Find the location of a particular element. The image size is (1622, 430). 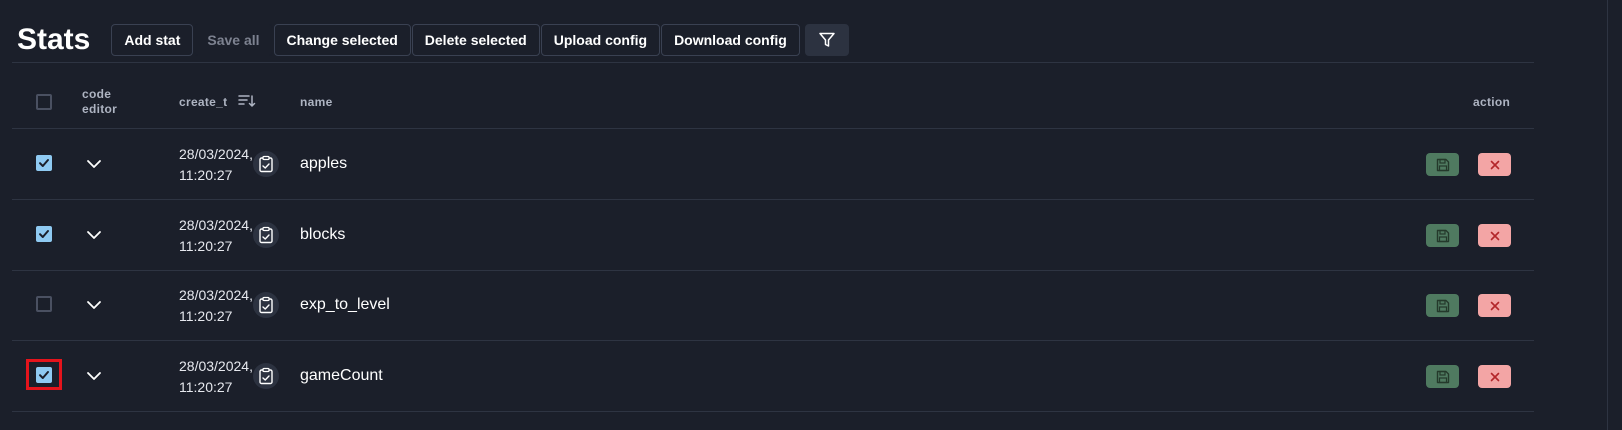

page-title: Stats is located at coordinates (54, 39).